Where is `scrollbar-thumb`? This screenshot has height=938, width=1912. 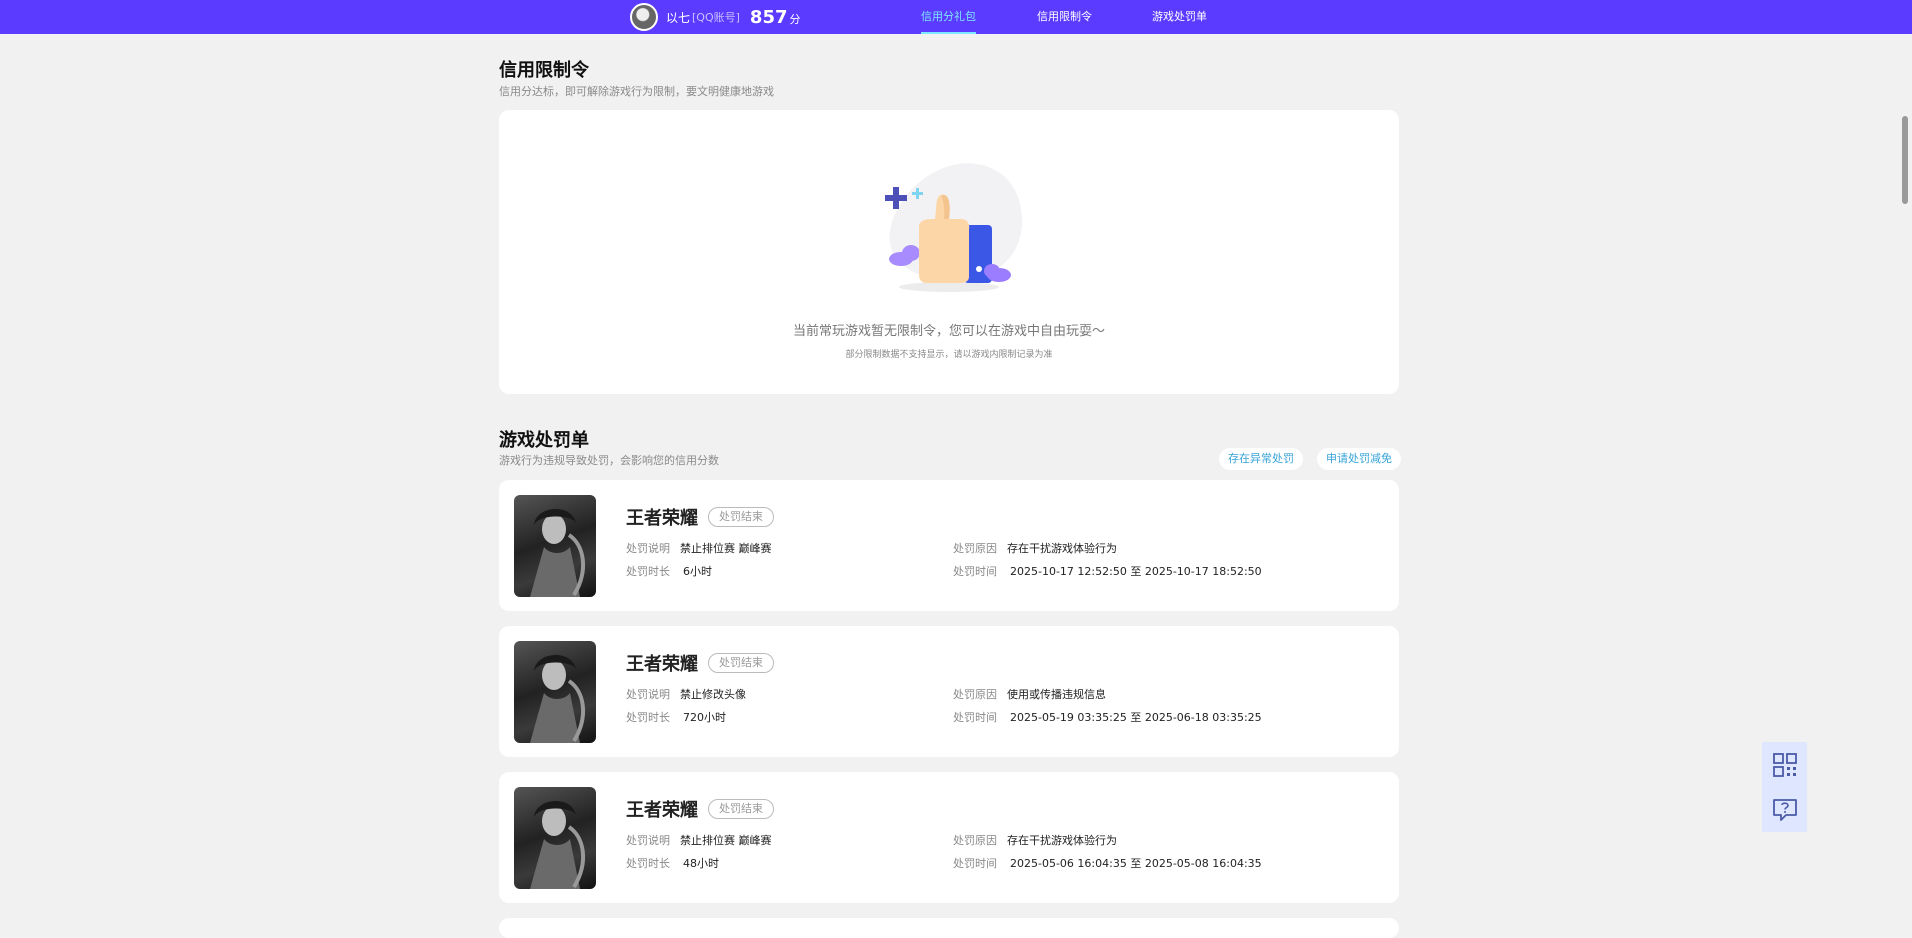 scrollbar-thumb is located at coordinates (1905, 160).